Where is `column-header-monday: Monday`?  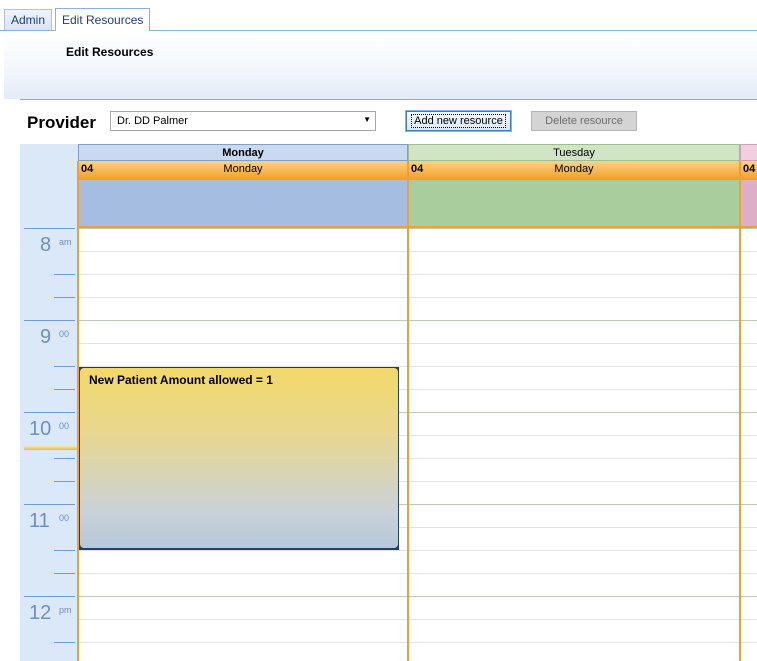
column-header-monday: Monday is located at coordinates (243, 152).